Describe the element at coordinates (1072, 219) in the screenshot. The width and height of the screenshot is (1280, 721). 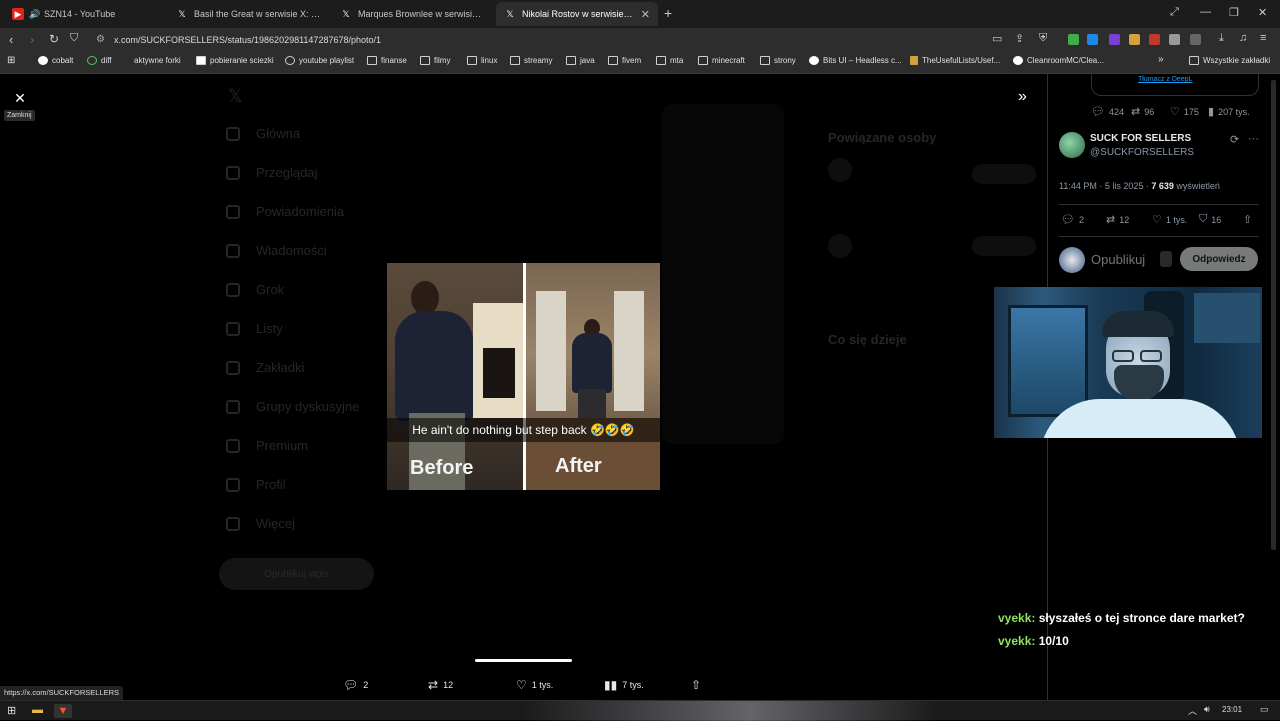
I see `reply-stat: 💬︎ 2` at that location.